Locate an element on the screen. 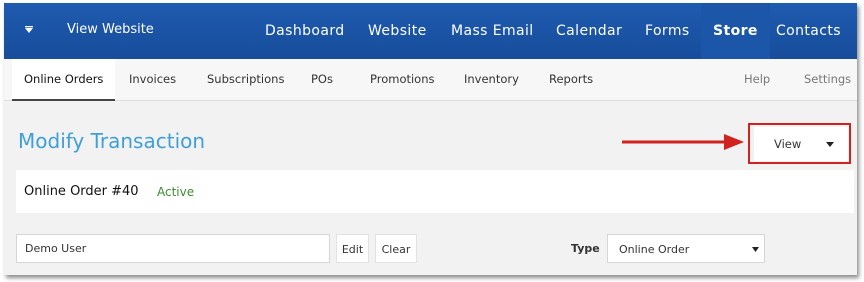 The image size is (864, 282). tab-pos: POs is located at coordinates (322, 79).